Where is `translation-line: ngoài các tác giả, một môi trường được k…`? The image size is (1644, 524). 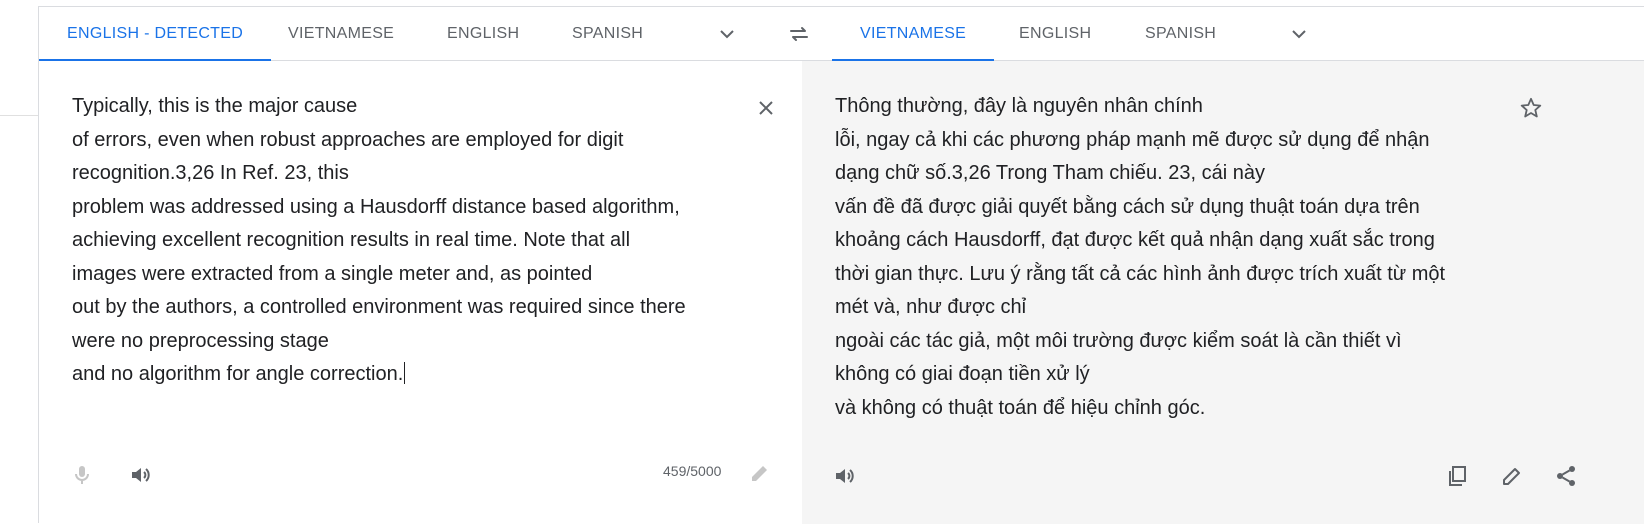 translation-line: ngoài các tác giả, một môi trường được k… is located at coordinates (1118, 340).